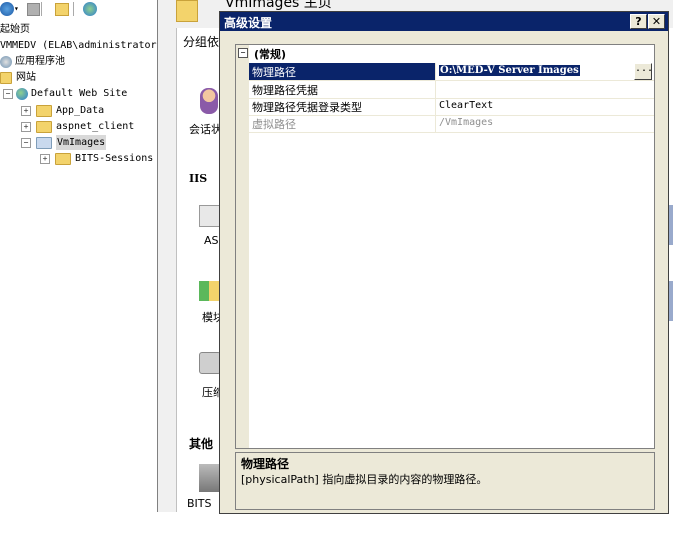 The image size is (673, 550). What do you see at coordinates (307, 107) in the screenshot?
I see `property-name: 物理路径凭据登录类型` at bounding box center [307, 107].